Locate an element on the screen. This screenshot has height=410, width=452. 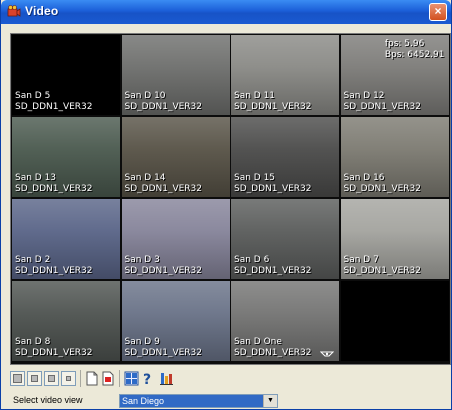
view-select-row: Select video view San Diego ▼ is located at coordinates (226, 401).